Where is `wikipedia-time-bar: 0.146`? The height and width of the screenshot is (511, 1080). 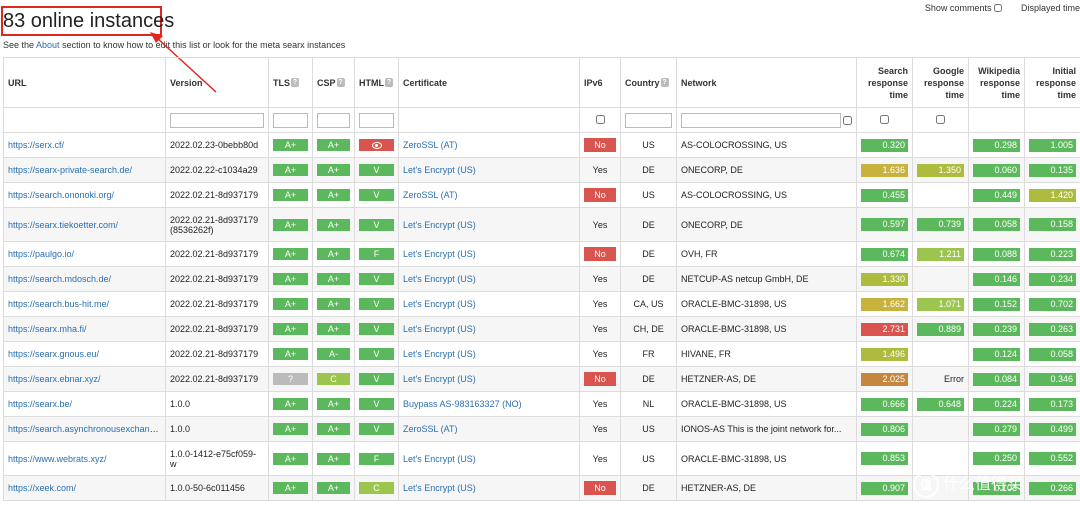 wikipedia-time-bar: 0.146 is located at coordinates (996, 279).